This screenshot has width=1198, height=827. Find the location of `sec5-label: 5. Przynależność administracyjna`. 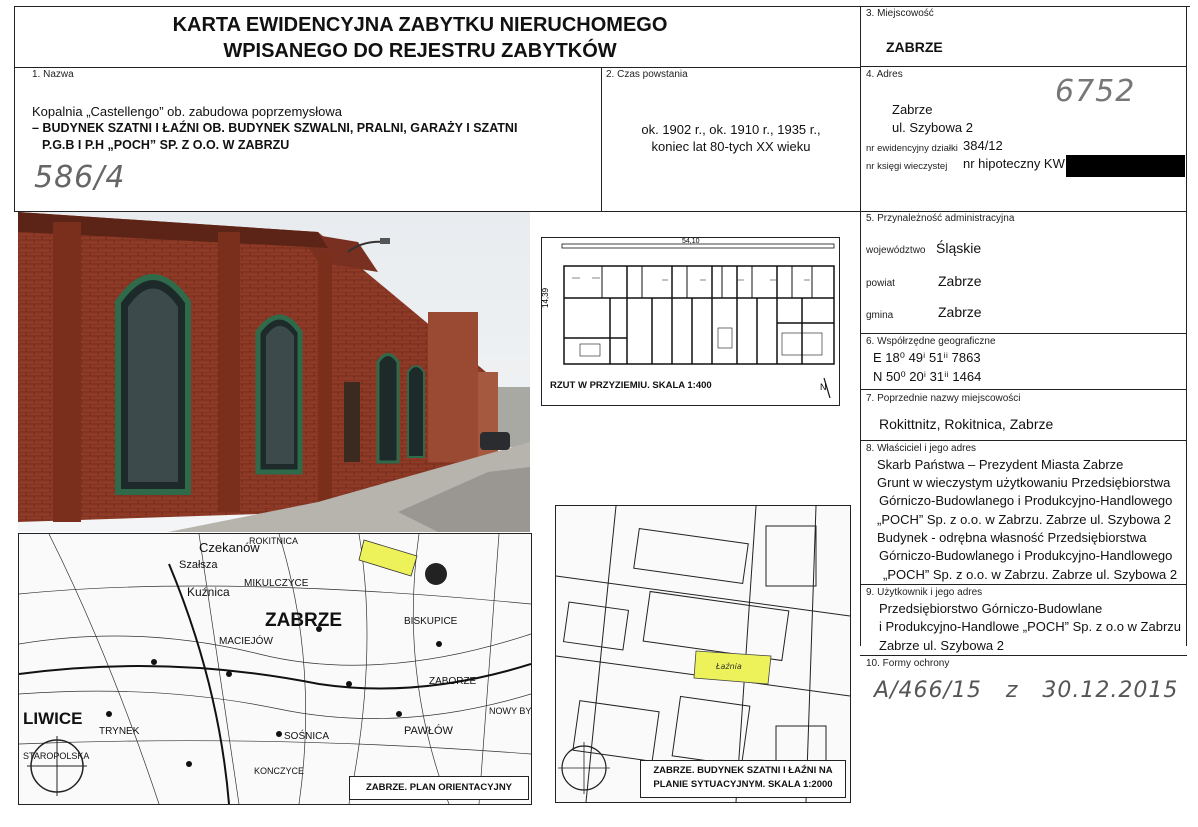

sec5-label: 5. Przynależność administracyjna is located at coordinates (940, 218).